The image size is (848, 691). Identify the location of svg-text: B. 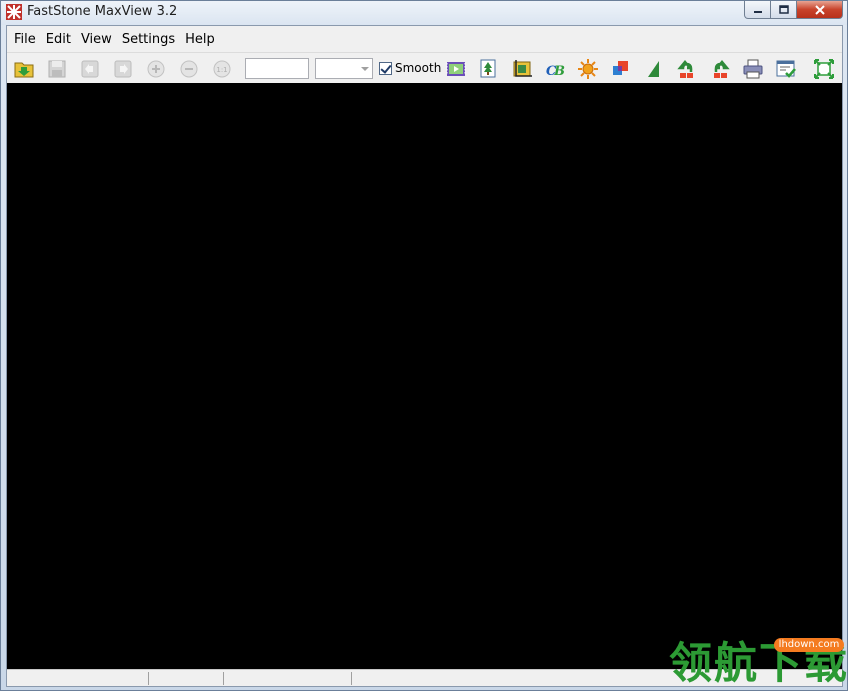
(559, 71).